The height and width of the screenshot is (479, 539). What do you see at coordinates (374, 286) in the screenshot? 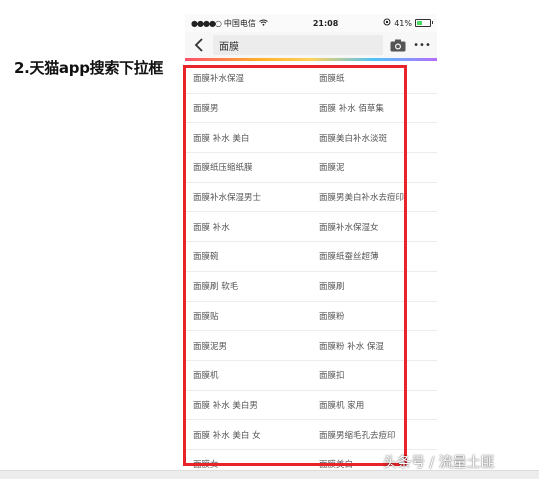
I see `suggestion-item: 面膜刷` at bounding box center [374, 286].